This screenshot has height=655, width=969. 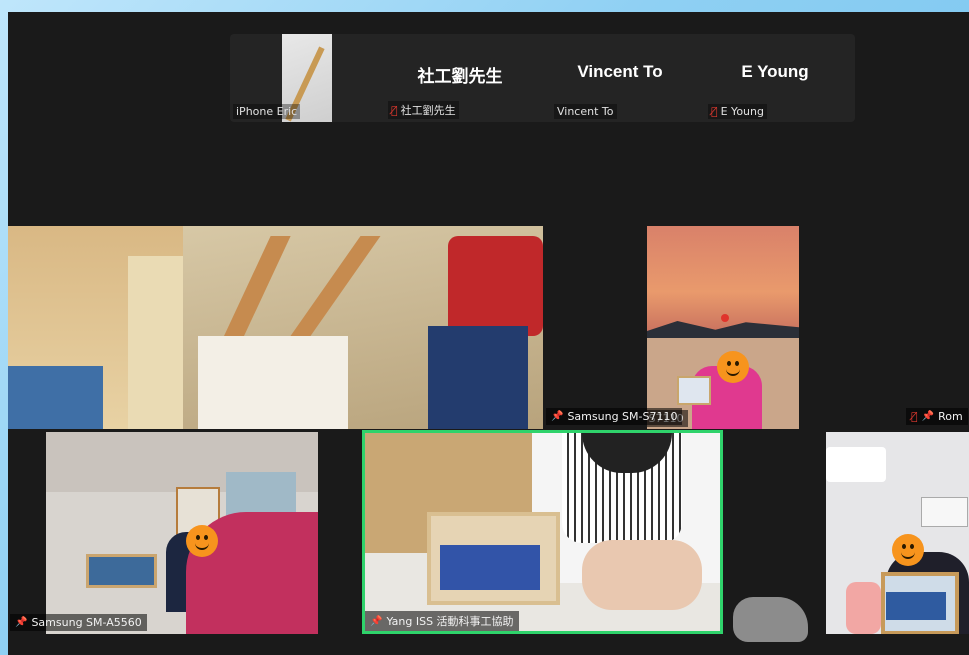 I want to click on participant-name: Samsung SM-S7110, so click(x=622, y=416).